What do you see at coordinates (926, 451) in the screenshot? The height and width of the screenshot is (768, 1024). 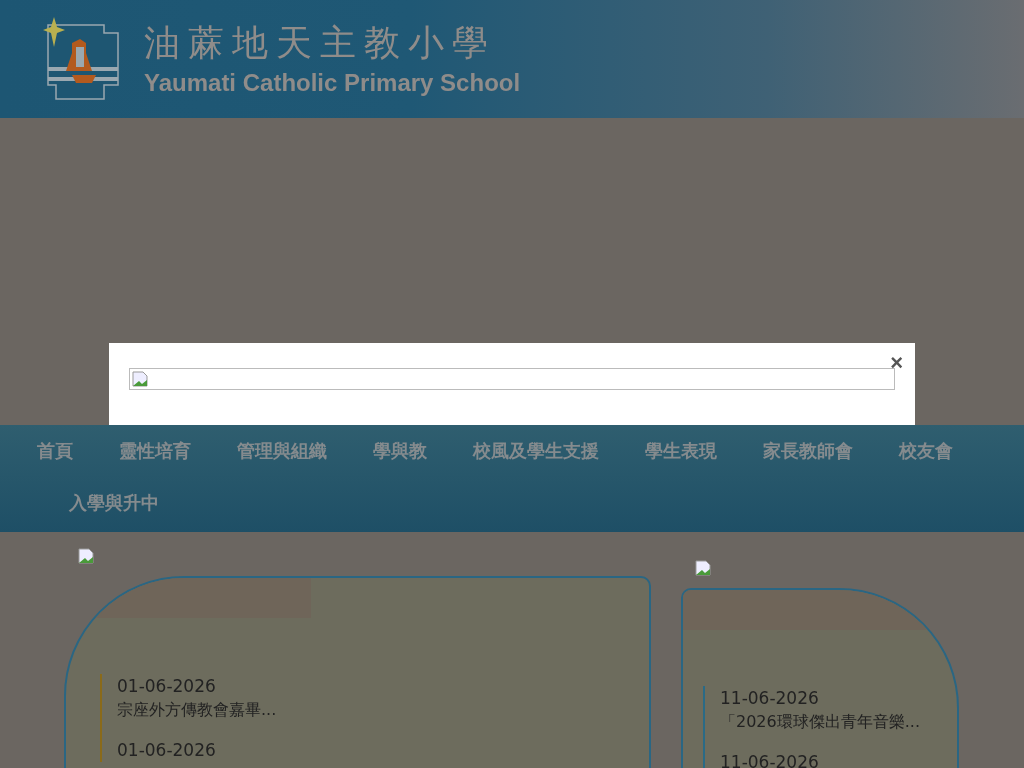 I see `nav-link: 校友會` at bounding box center [926, 451].